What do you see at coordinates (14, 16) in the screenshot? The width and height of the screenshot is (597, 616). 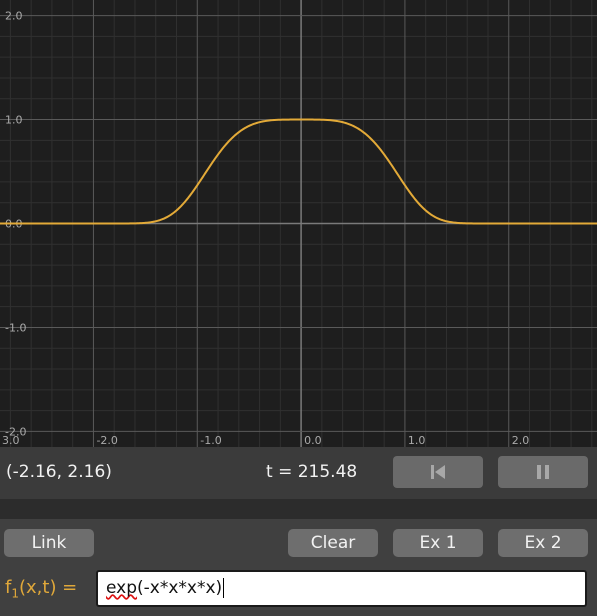 I see `y-tick-label: 2.0` at bounding box center [14, 16].